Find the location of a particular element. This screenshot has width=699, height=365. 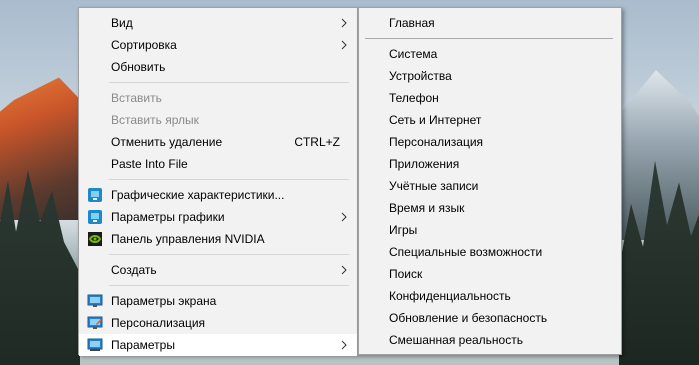

menu-item-nvidia-control-panel: Панель управления NVIDIA is located at coordinates (218, 239).